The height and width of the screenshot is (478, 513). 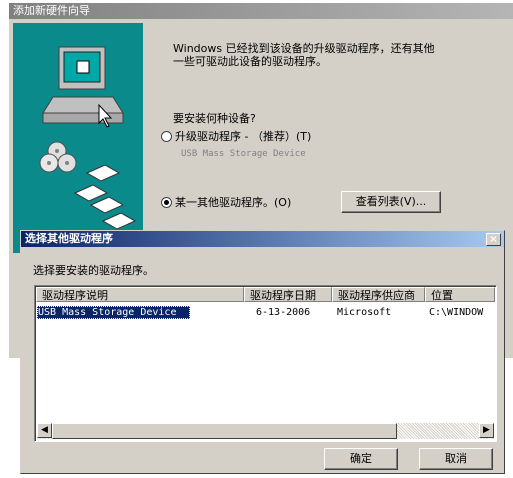 I want to click on other-driver-radio, so click(x=166, y=202).